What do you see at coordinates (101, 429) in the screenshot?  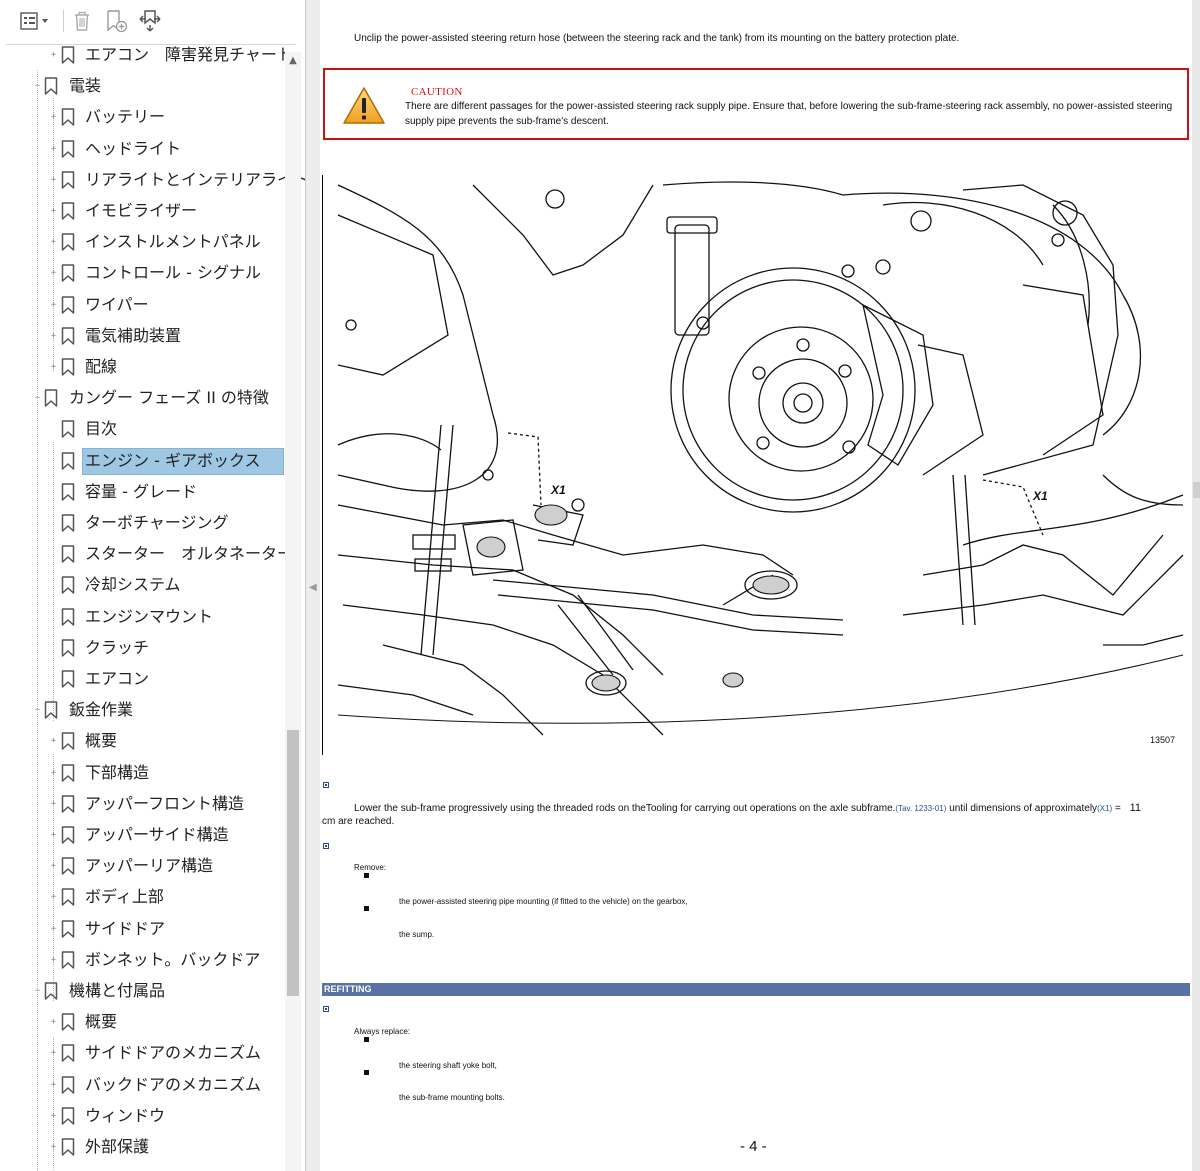 I see `bookmark-label: 目次` at bounding box center [101, 429].